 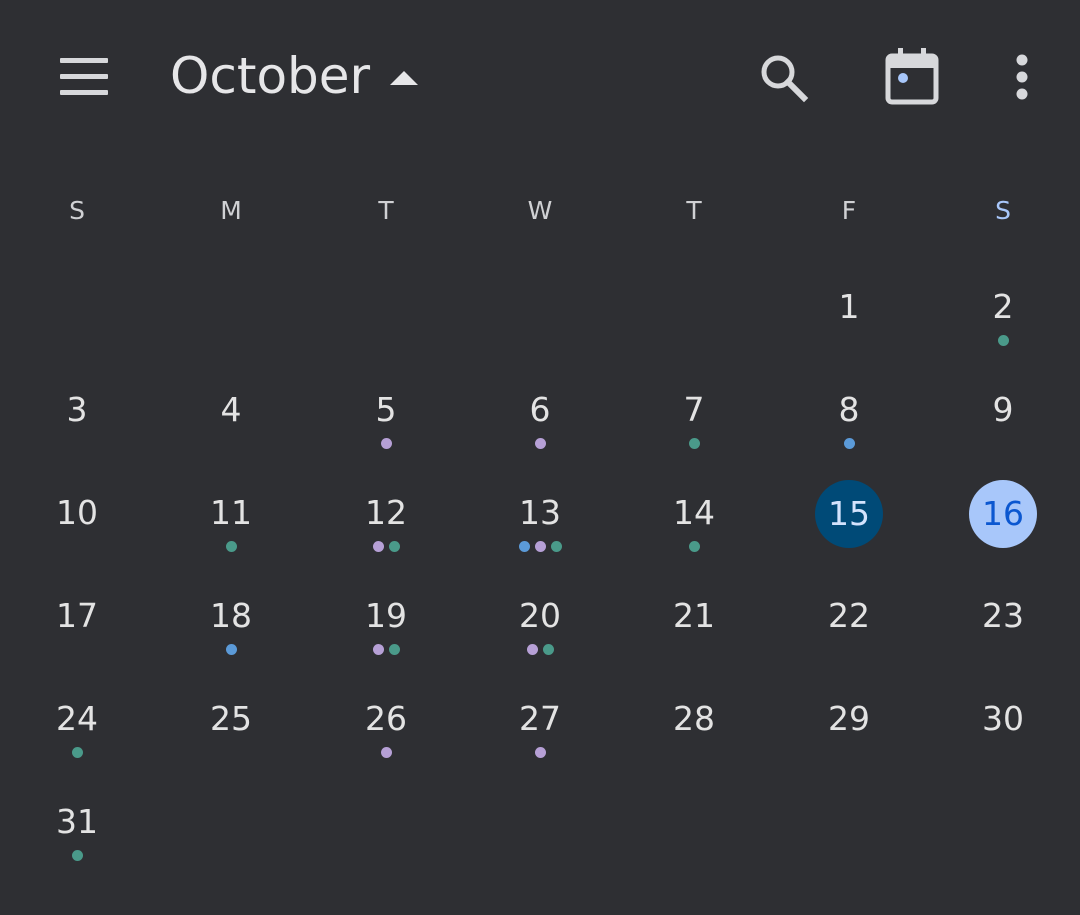 What do you see at coordinates (77, 512) in the screenshot?
I see `day-number: 10` at bounding box center [77, 512].